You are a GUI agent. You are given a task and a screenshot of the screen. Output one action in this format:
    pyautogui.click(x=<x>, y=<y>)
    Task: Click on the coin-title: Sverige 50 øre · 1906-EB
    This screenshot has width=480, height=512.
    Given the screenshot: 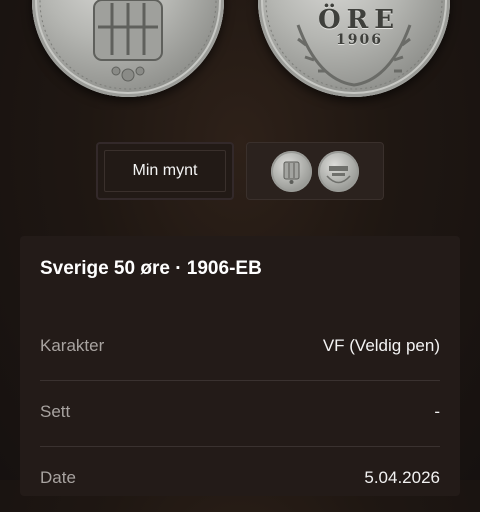 What is the action you would take?
    pyautogui.click(x=151, y=268)
    